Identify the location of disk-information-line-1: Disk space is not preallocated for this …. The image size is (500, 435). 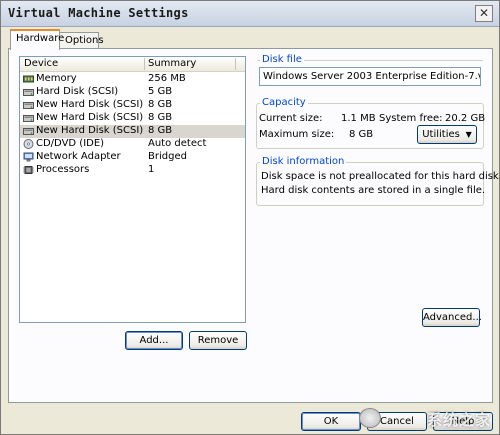
(380, 176).